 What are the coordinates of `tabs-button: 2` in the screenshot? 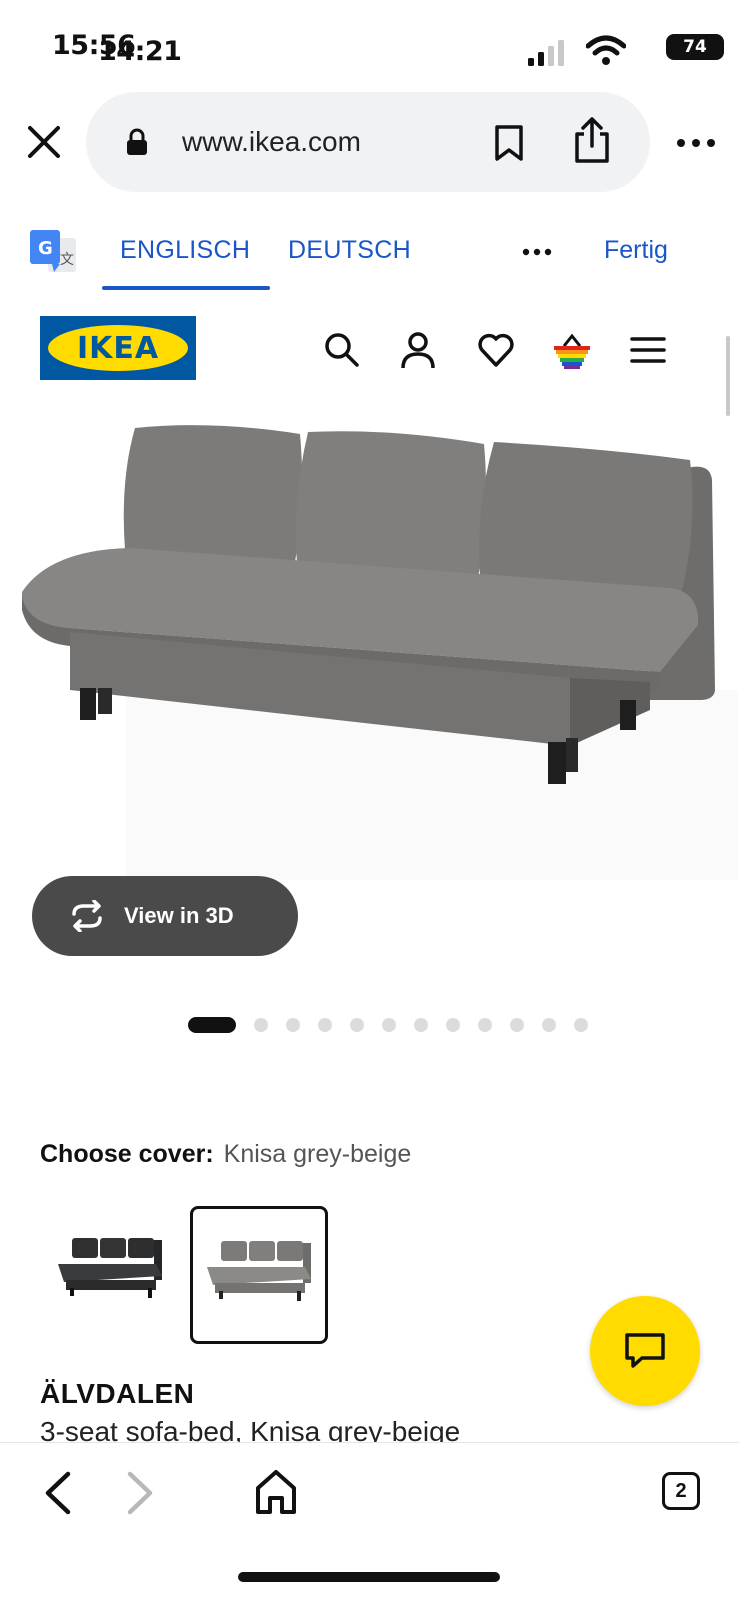 It's located at (681, 1491).